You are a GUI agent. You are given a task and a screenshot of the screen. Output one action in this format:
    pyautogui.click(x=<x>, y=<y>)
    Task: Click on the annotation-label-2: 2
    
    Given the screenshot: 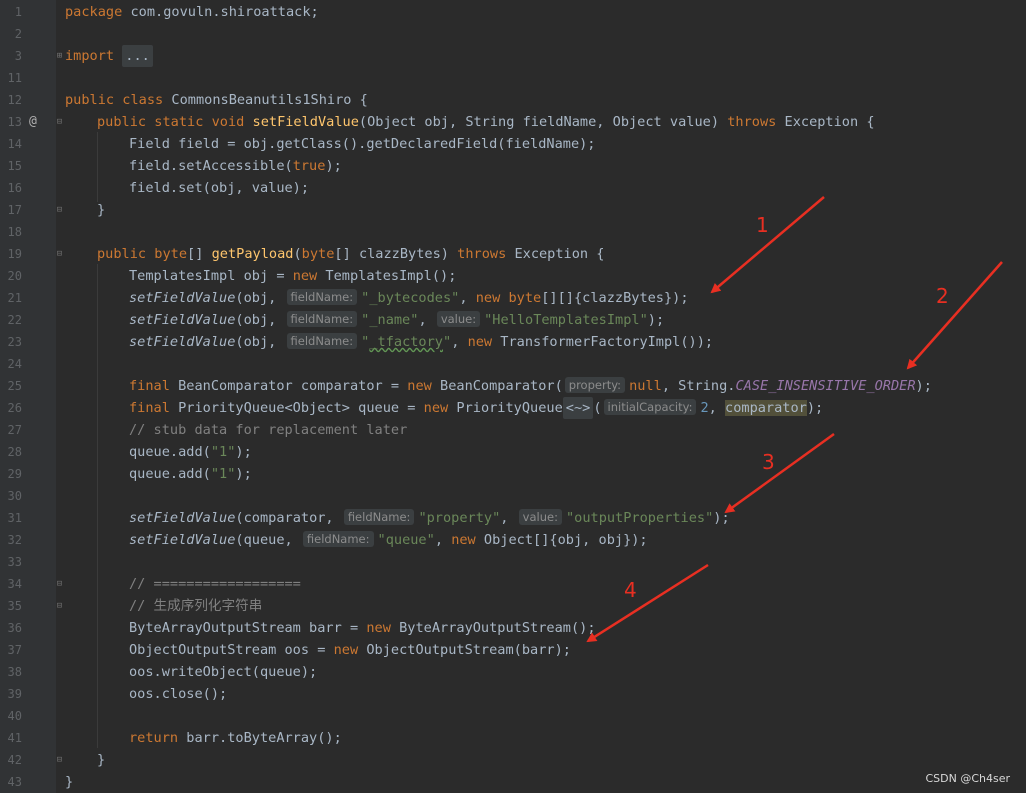 What is the action you would take?
    pyautogui.click(x=942, y=296)
    